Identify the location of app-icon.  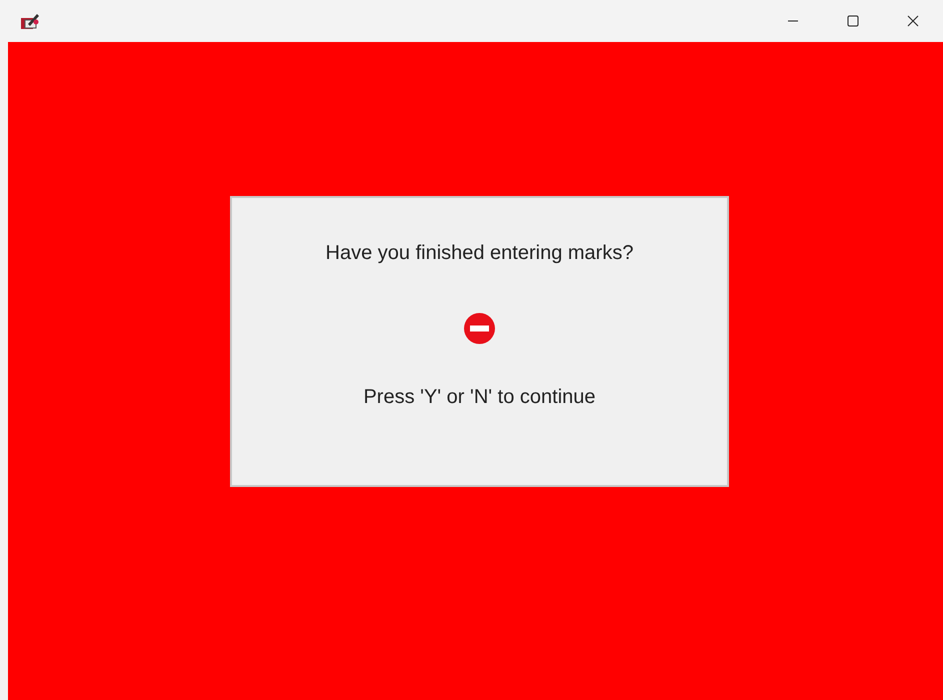
(30, 21).